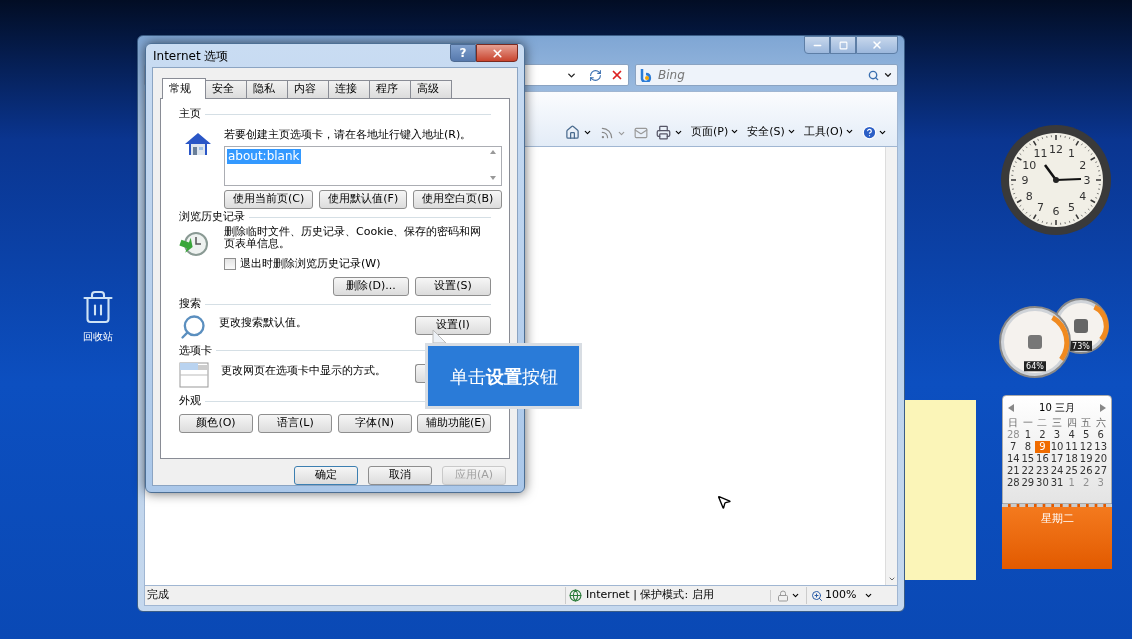  Describe the element at coordinates (817, 45) in the screenshot. I see `minimize-button` at that location.